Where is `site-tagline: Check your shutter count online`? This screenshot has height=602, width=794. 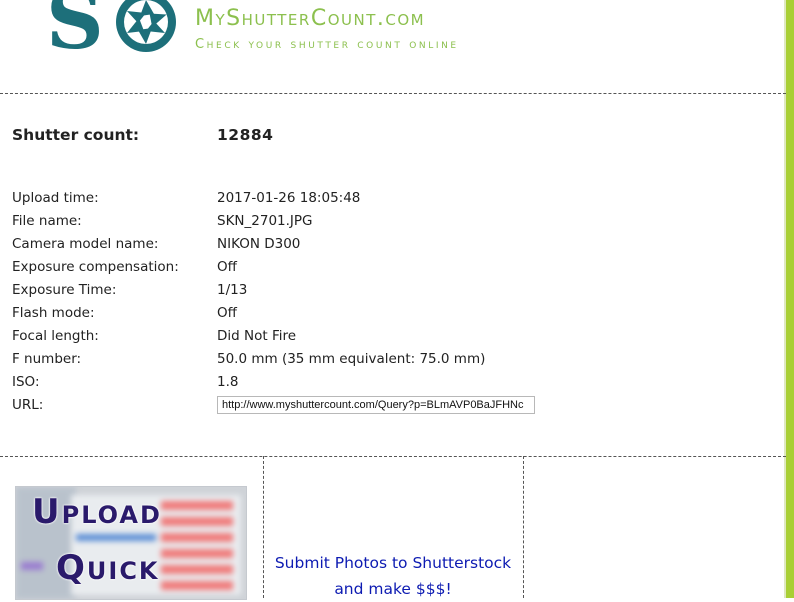 site-tagline: Check your shutter count online is located at coordinates (327, 44).